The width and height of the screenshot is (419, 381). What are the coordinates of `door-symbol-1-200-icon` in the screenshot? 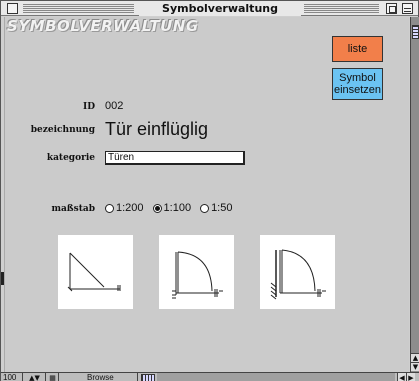 It's located at (95, 272).